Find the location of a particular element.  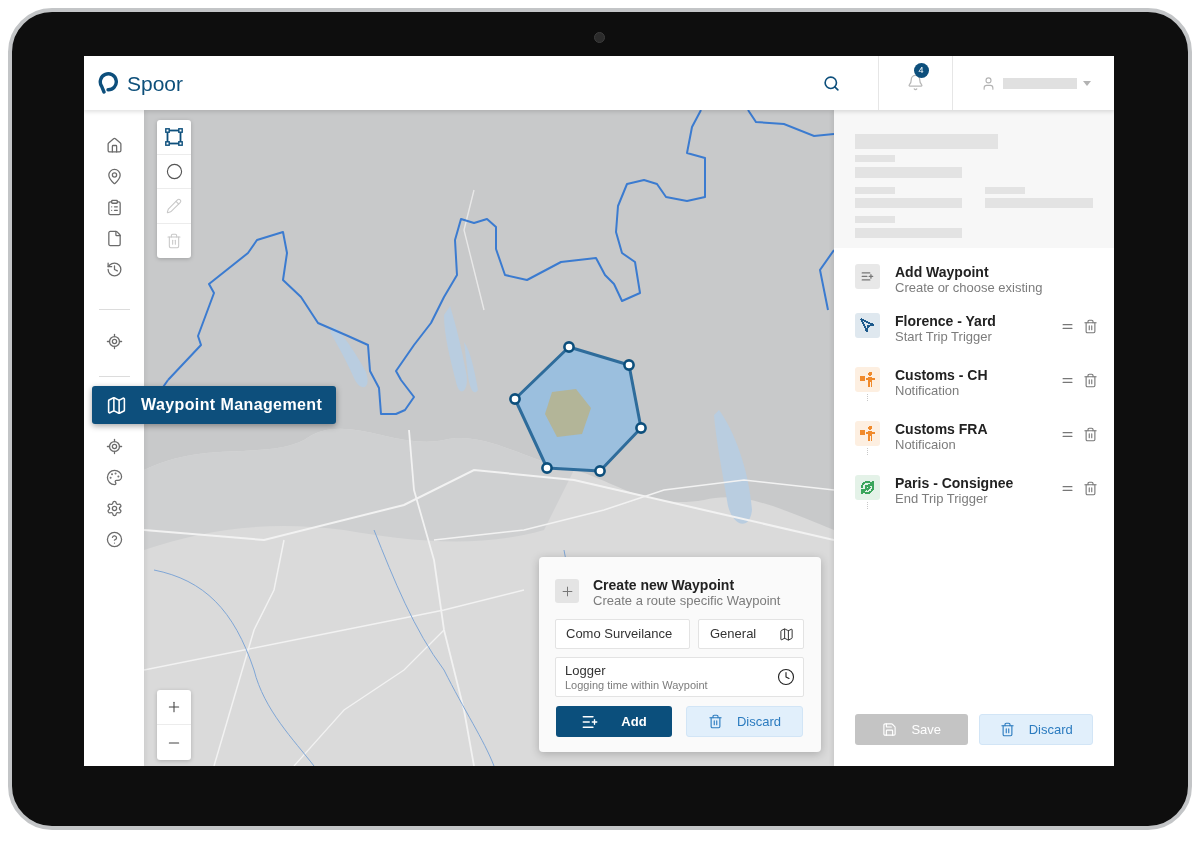

name-field: Como Surveilance is located at coordinates (622, 634).